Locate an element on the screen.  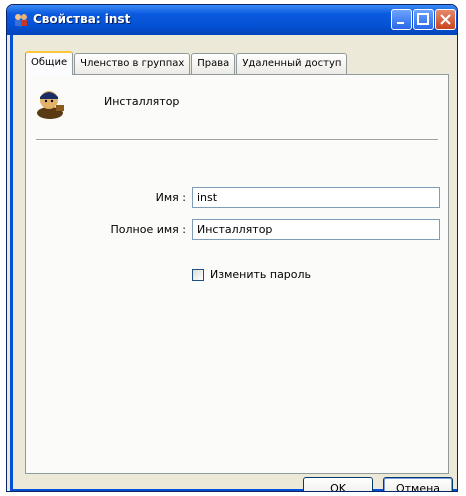
separator is located at coordinates (237, 140).